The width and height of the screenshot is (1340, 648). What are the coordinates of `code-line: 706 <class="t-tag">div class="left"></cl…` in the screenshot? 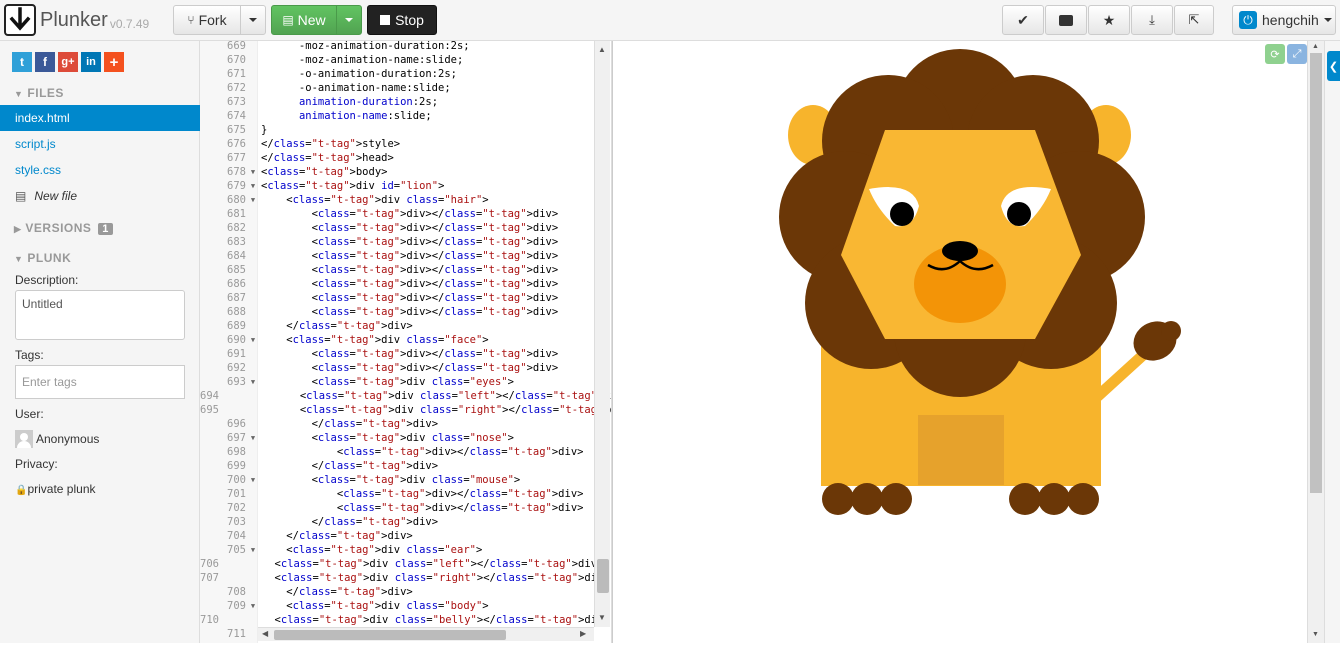 It's located at (401, 564).